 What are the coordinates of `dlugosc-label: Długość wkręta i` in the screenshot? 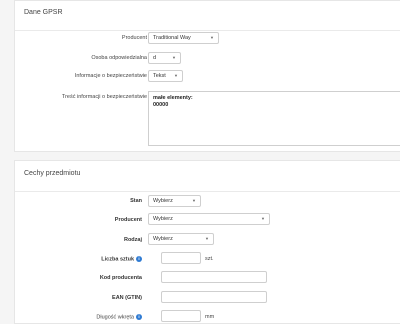 It's located at (119, 317).